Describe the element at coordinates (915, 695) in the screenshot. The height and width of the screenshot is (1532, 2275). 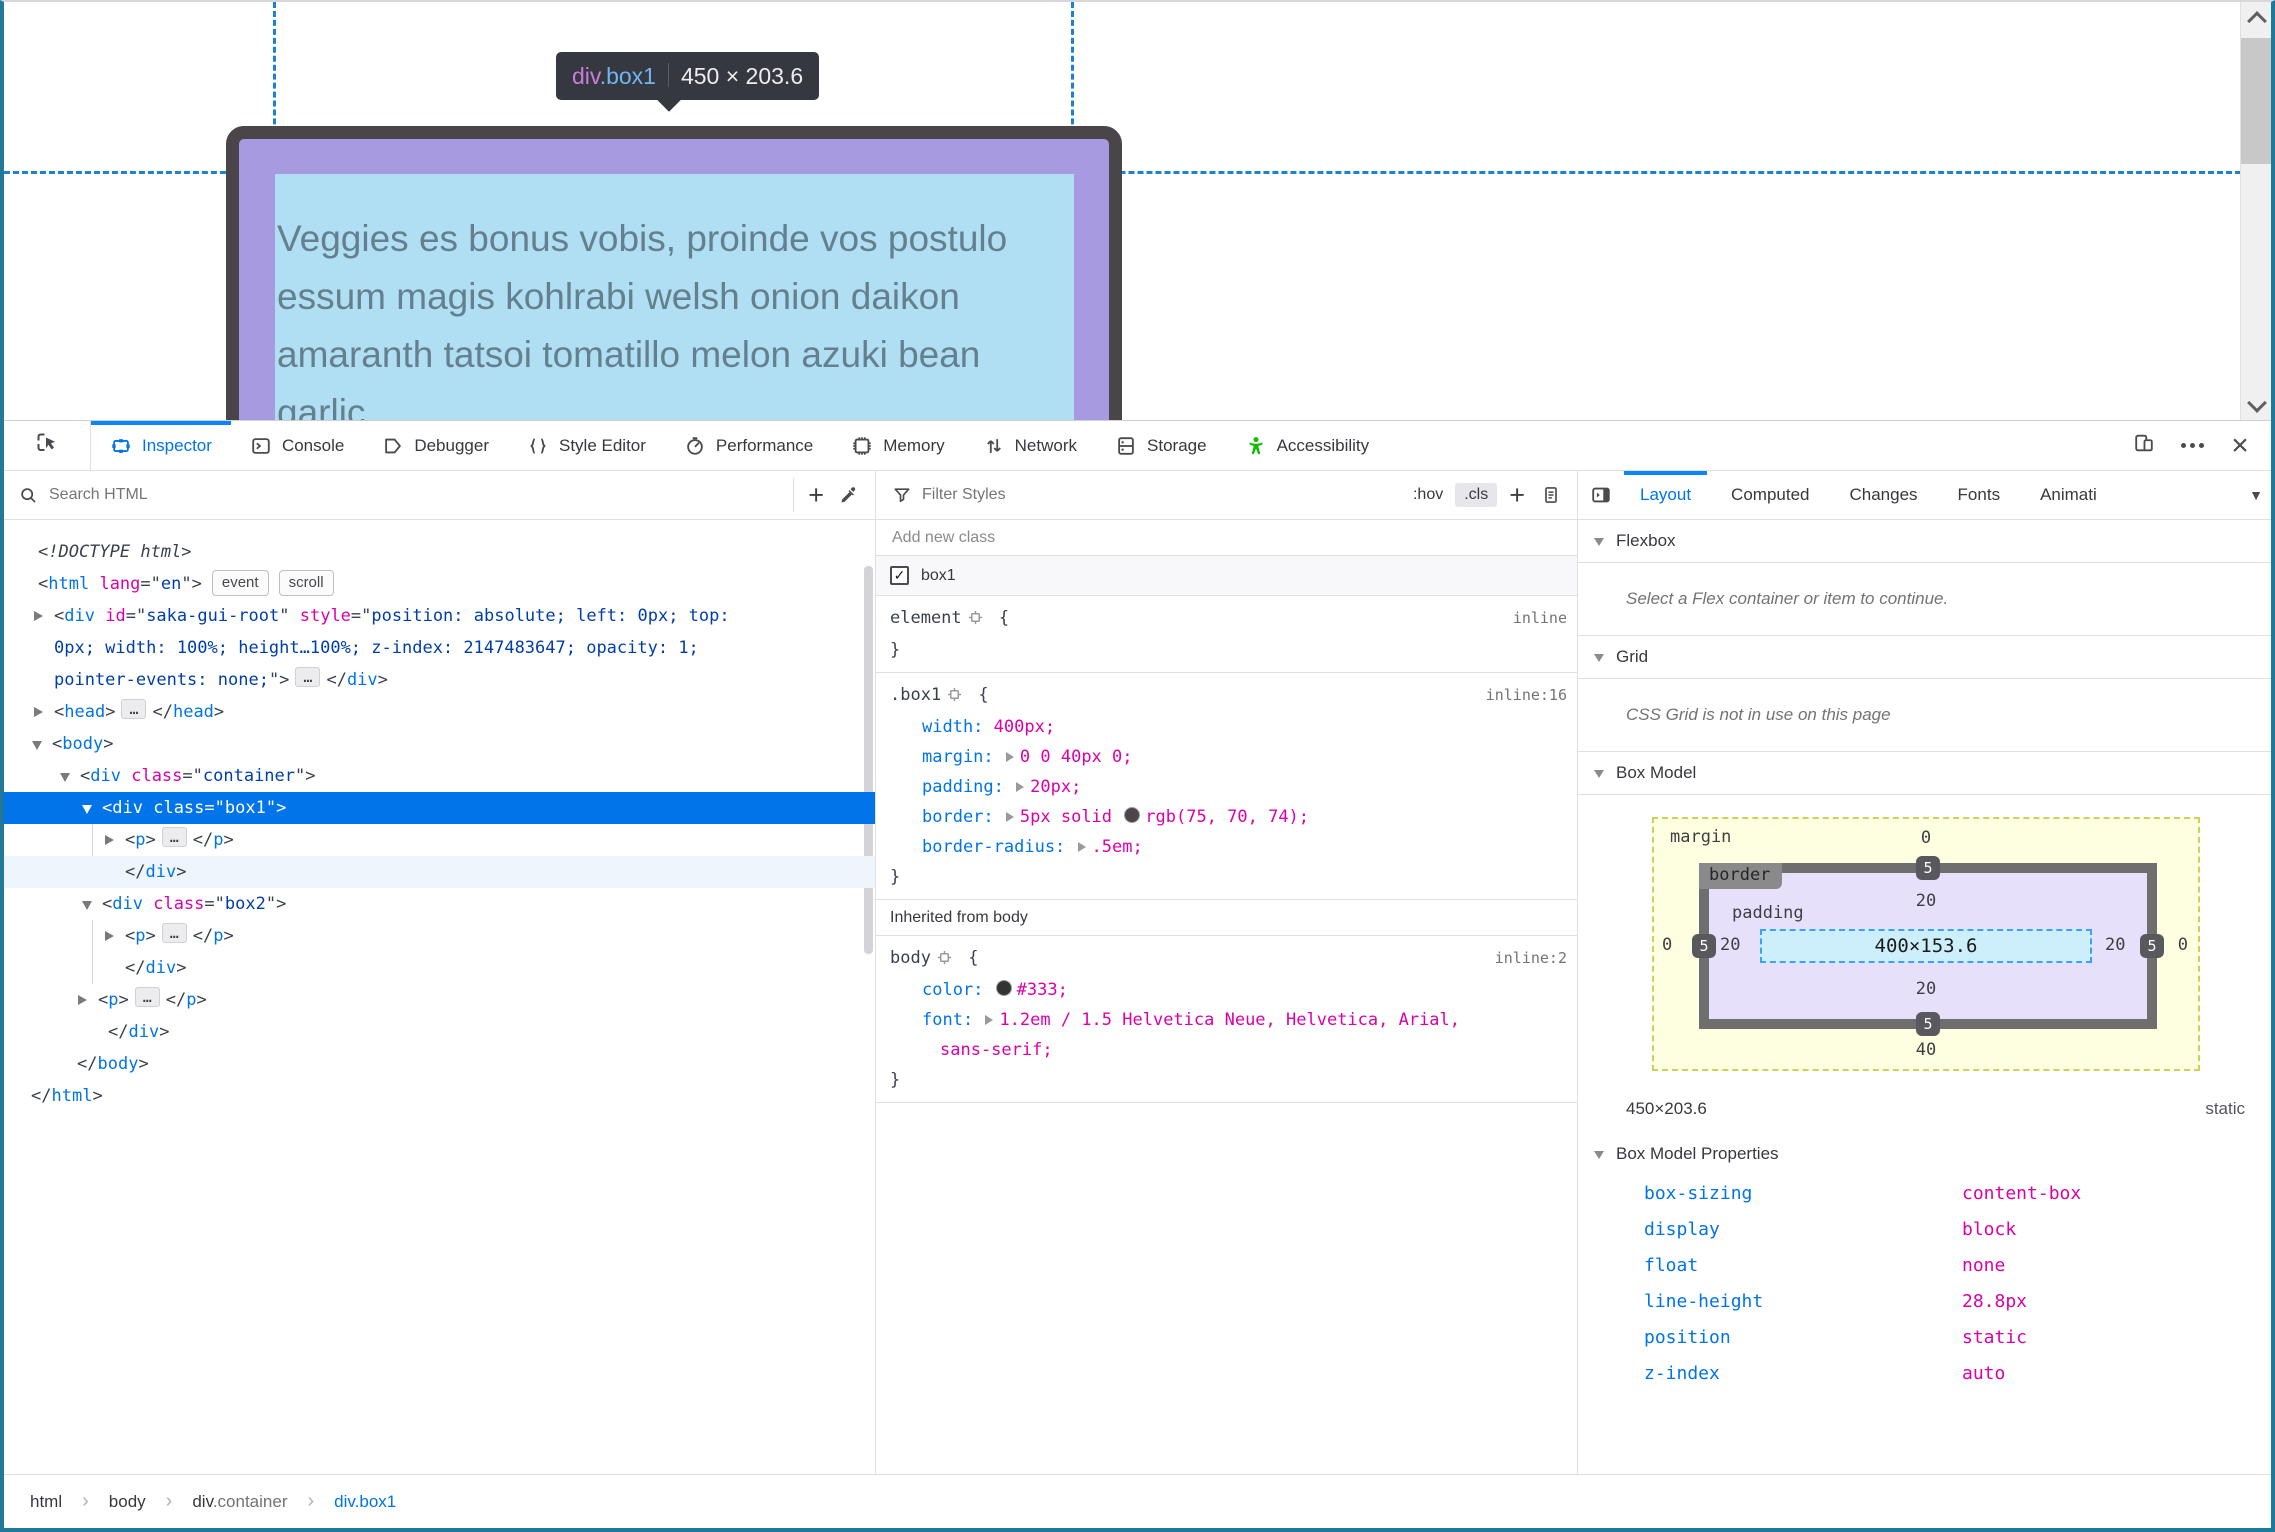
I see `rule-selector: .box1` at that location.